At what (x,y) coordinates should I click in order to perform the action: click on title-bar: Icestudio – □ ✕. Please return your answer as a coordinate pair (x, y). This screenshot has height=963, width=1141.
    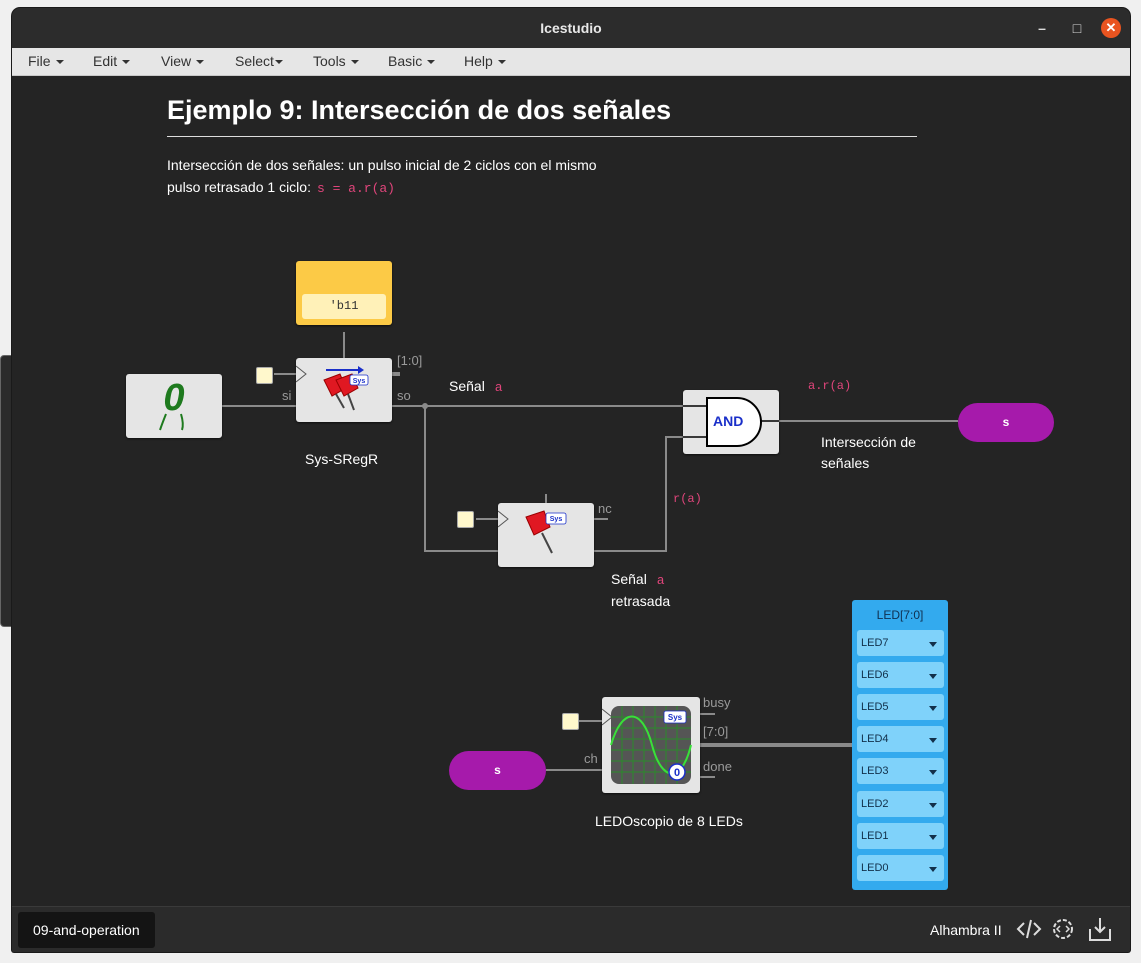
    Looking at the image, I should click on (571, 28).